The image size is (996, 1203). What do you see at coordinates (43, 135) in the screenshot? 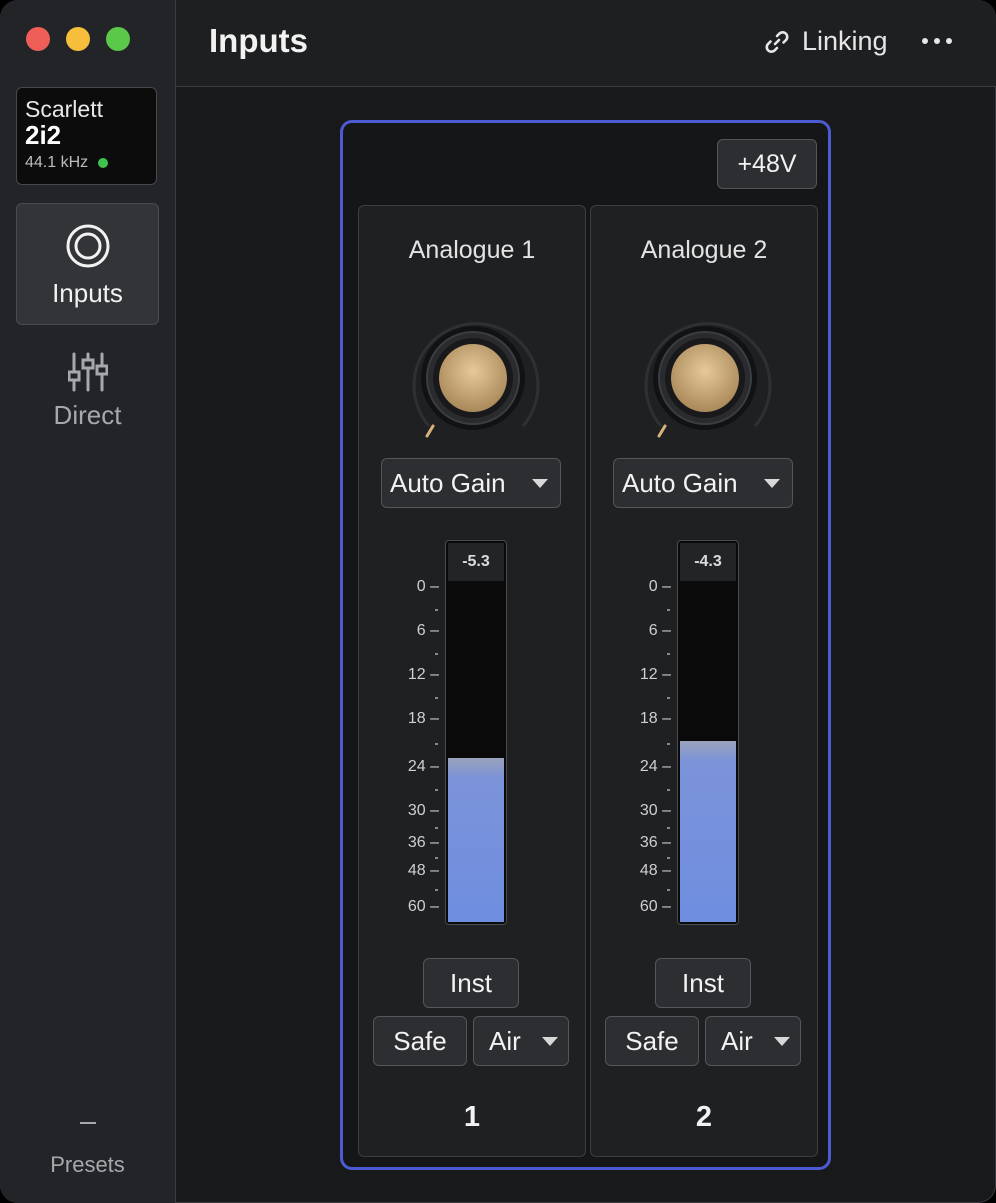
I see `device-model: 2i2` at bounding box center [43, 135].